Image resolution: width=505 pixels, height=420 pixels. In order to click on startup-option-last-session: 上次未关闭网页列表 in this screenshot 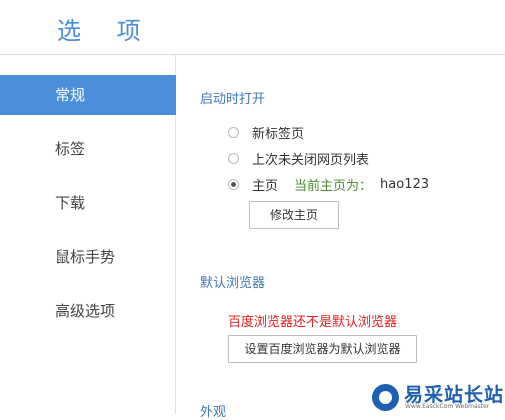, I will do `click(299, 159)`.